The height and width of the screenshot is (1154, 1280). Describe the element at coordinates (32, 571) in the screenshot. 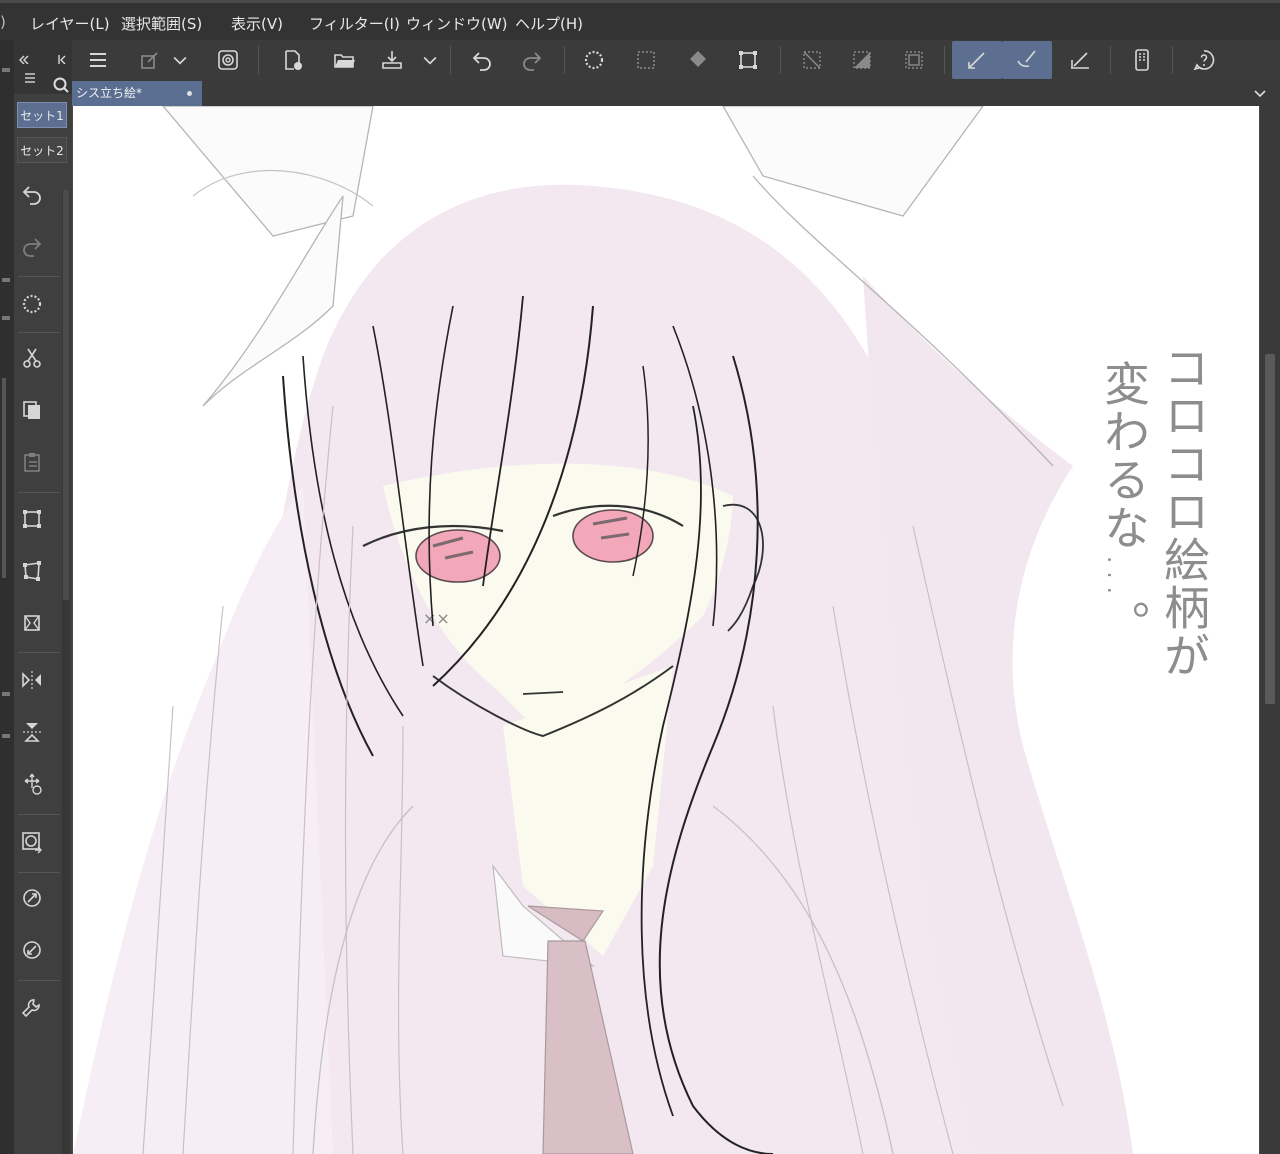

I see `free-transform-icon` at that location.